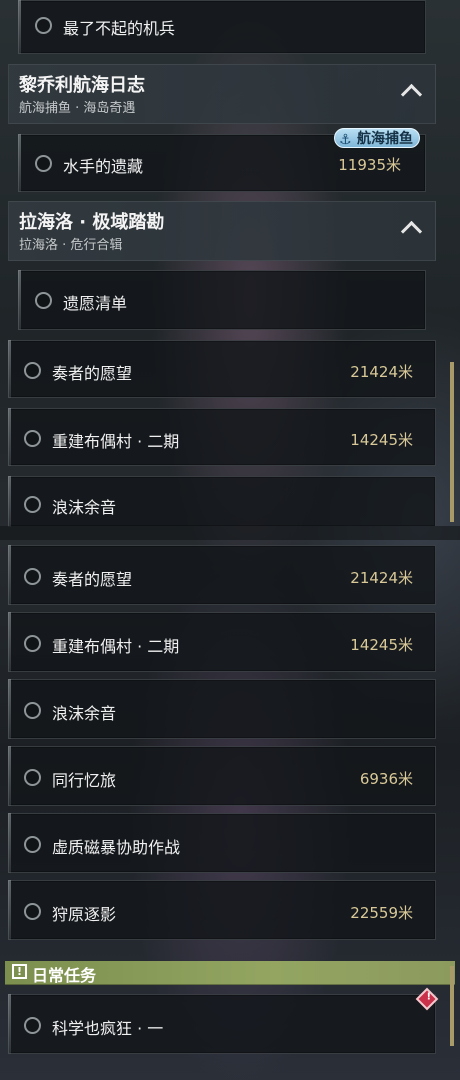 The width and height of the screenshot is (460, 1080). I want to click on group-subtitle: 航海捕鱼 · 海岛奇遇, so click(77, 108).